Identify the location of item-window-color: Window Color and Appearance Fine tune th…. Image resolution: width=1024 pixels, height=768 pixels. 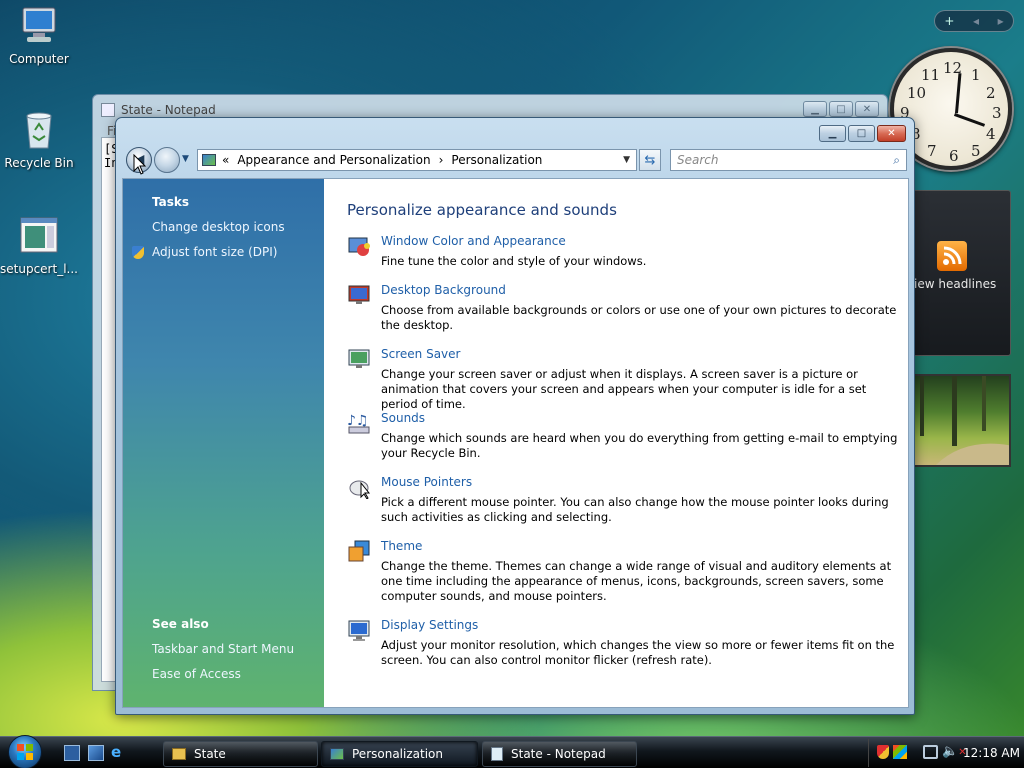
(621, 254).